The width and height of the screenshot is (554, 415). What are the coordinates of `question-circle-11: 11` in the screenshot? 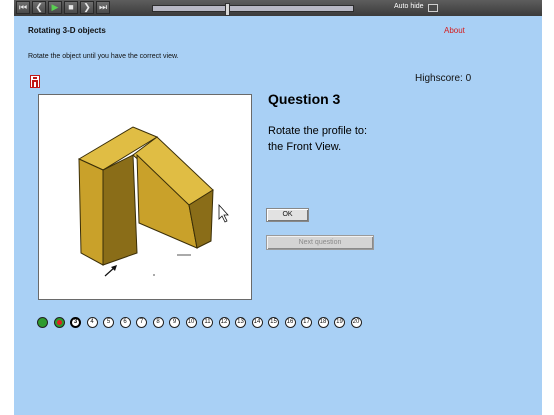 It's located at (207, 322).